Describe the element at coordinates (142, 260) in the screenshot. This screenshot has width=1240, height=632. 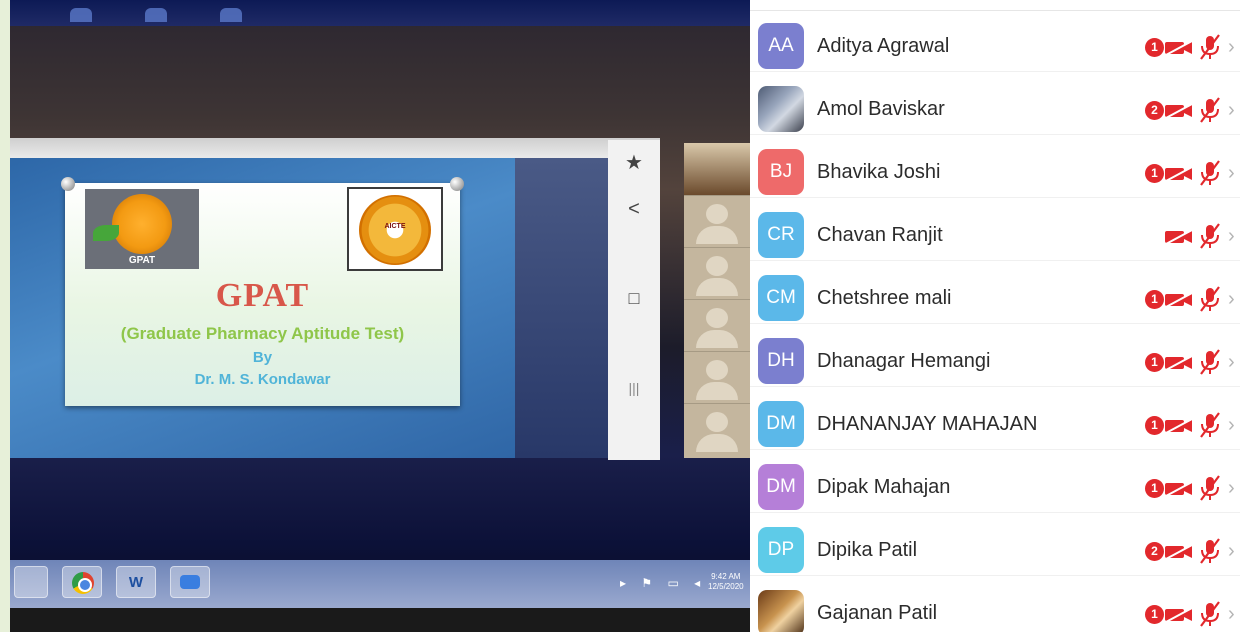
I see `gpat-logo-text: GPAT` at that location.